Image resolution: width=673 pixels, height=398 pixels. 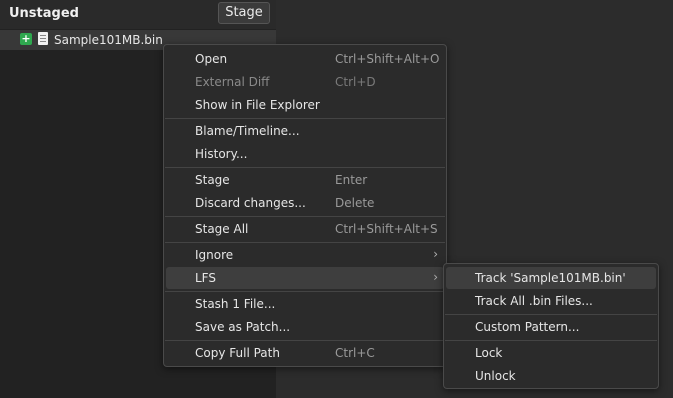 I want to click on menu-item-discard: Discard changes... Delete, so click(x=305, y=203).